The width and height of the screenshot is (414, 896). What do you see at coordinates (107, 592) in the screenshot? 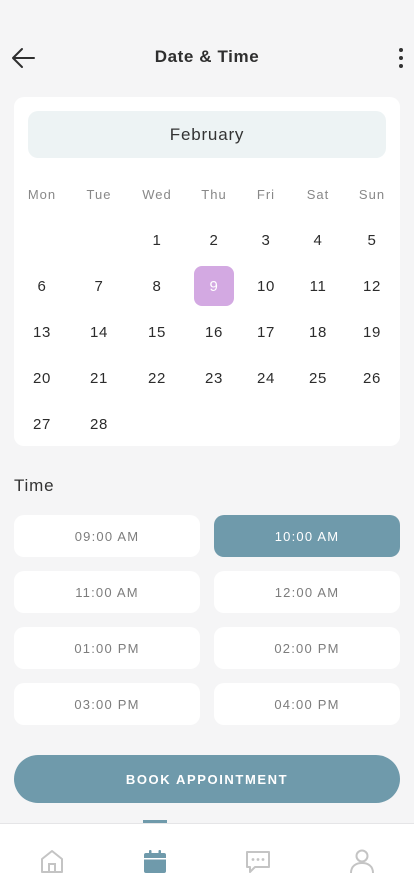
I see `time-slot-button: 11:00 AM` at bounding box center [107, 592].